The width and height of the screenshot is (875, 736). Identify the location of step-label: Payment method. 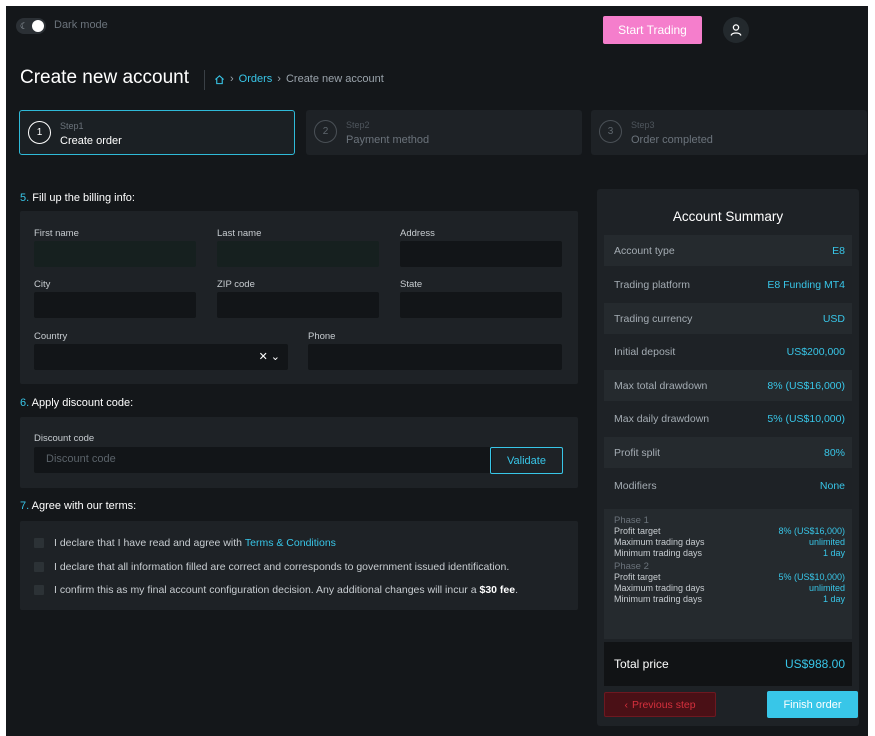
(388, 140).